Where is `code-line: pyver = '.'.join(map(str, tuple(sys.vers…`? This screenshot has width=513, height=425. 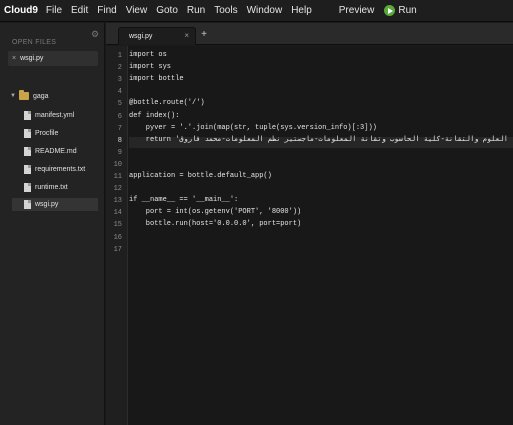 code-line: pyver = '.'.join(map(str, tuple(sys.vers… is located at coordinates (253, 128).